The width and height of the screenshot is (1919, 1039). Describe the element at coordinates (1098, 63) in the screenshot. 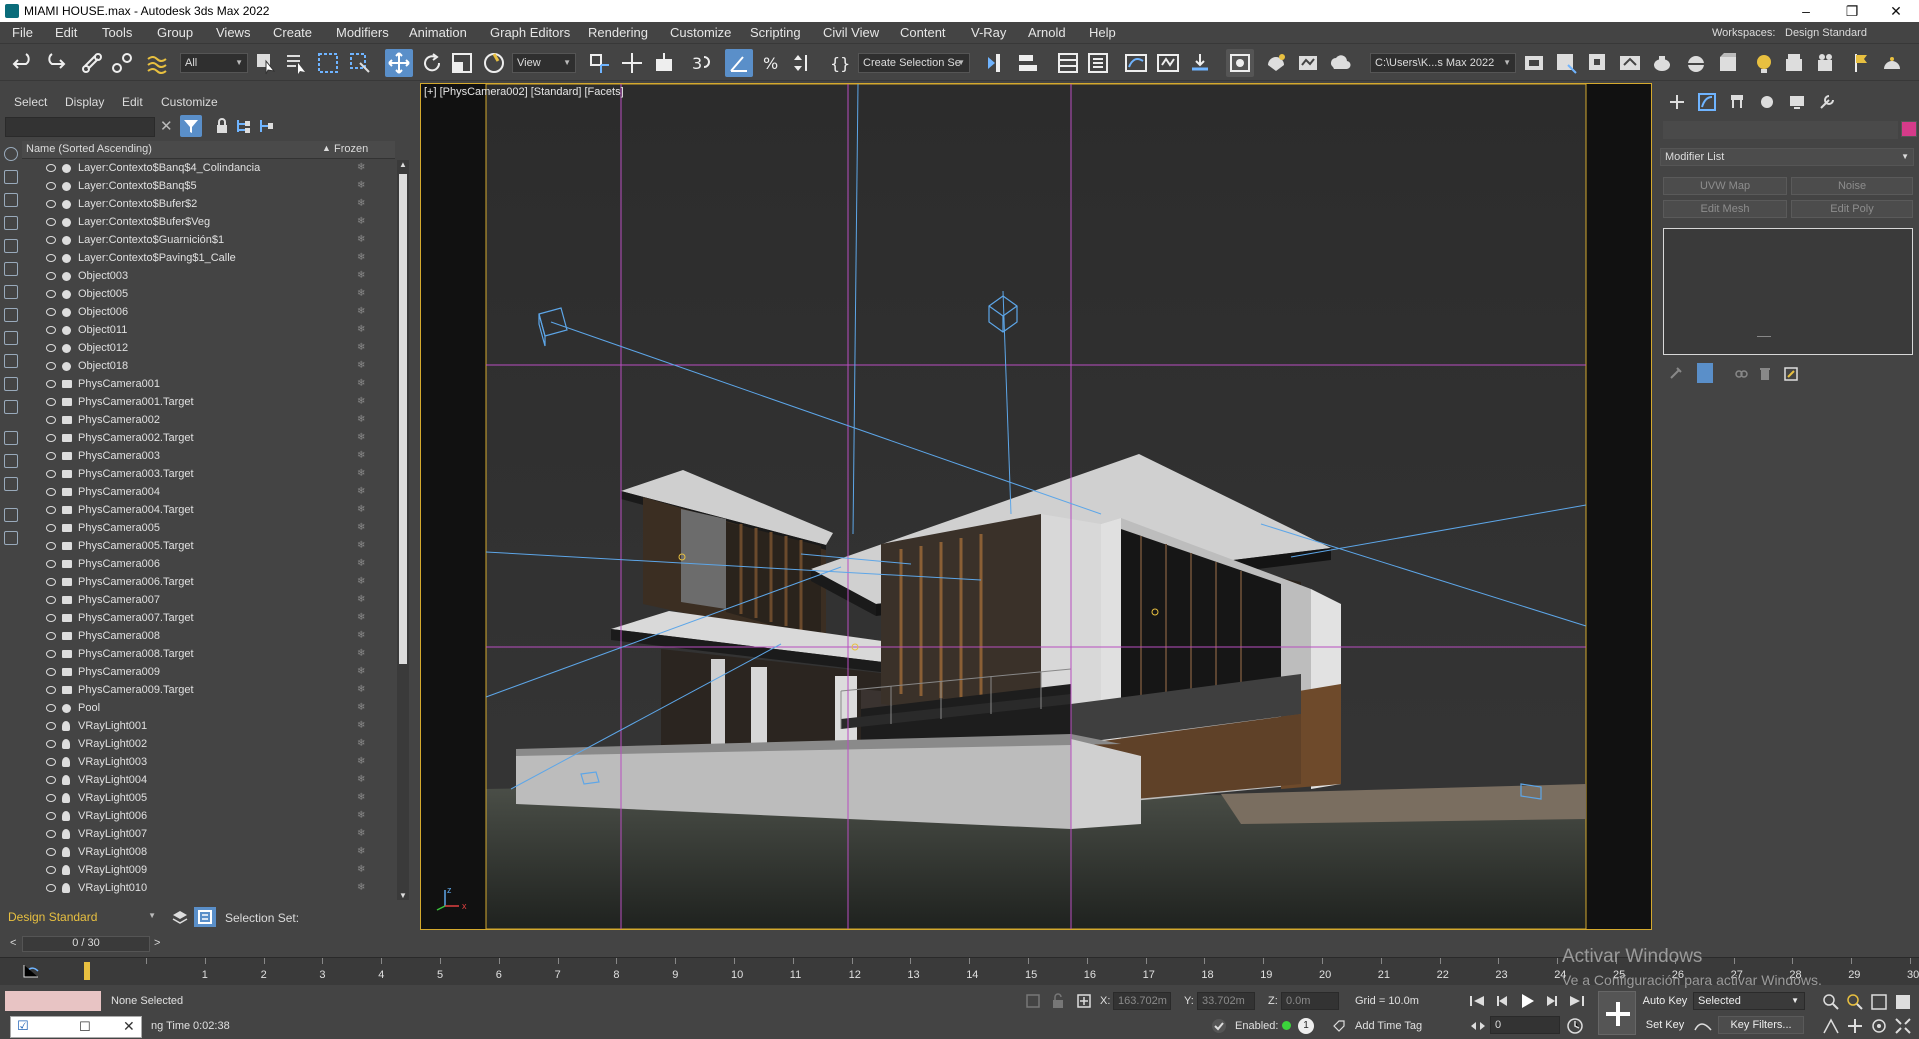

I see `toggle-ribbon-icon` at that location.